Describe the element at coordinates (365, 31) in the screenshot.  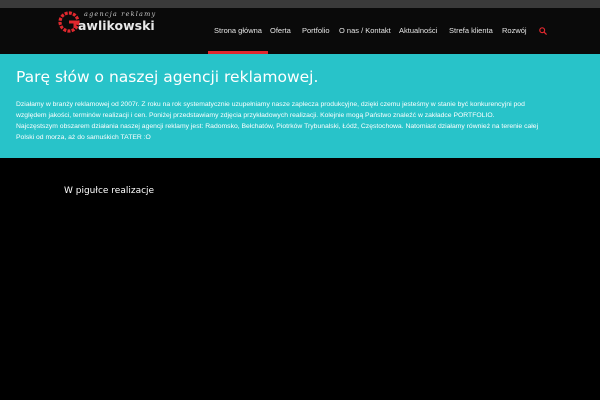
I see `nav-item-o-nas-kontakt: O nas / Kontakt` at that location.